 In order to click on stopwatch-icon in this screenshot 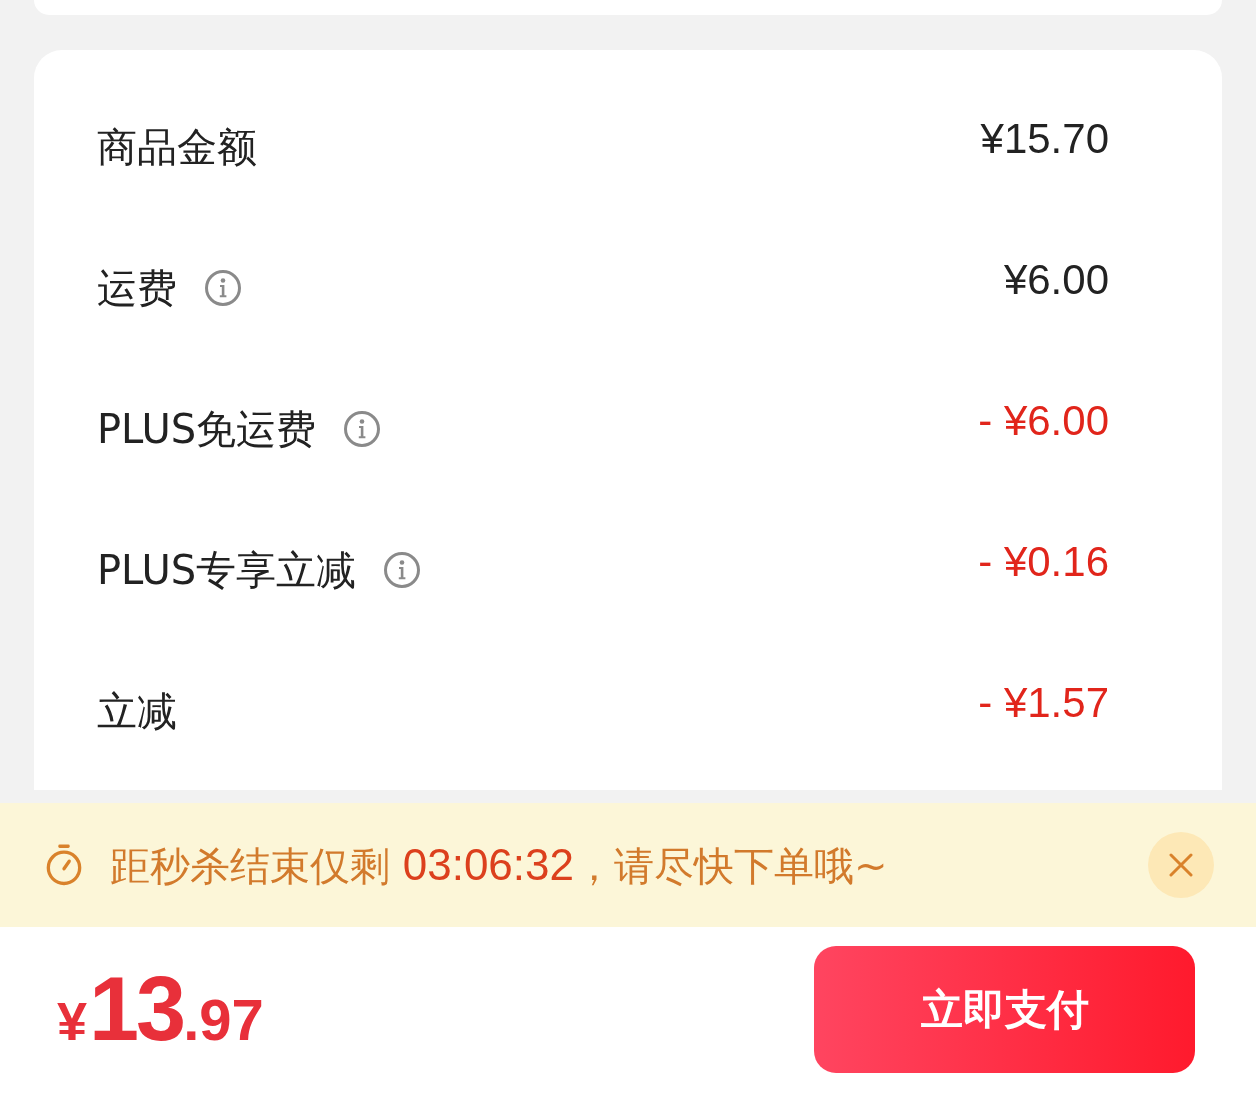, I will do `click(64, 865)`.